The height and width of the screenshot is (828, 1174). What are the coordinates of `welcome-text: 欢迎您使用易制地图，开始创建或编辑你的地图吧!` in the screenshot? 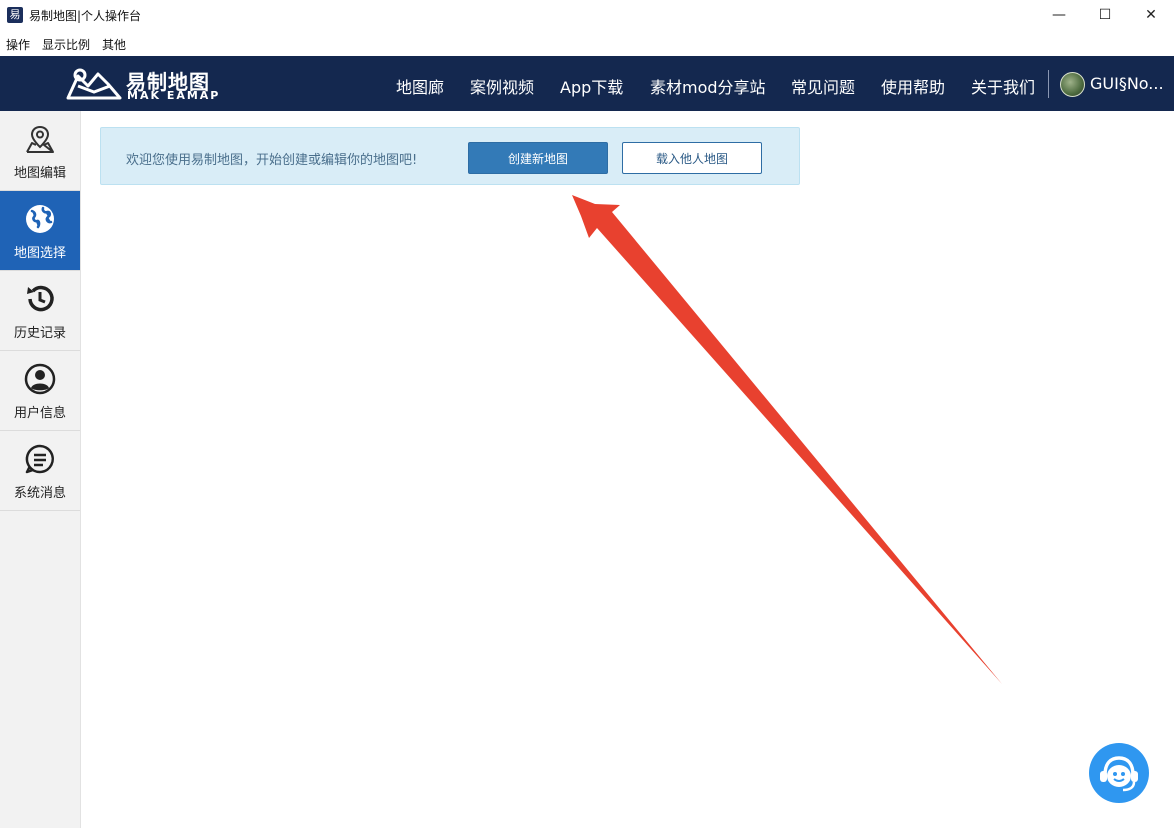 It's located at (272, 160).